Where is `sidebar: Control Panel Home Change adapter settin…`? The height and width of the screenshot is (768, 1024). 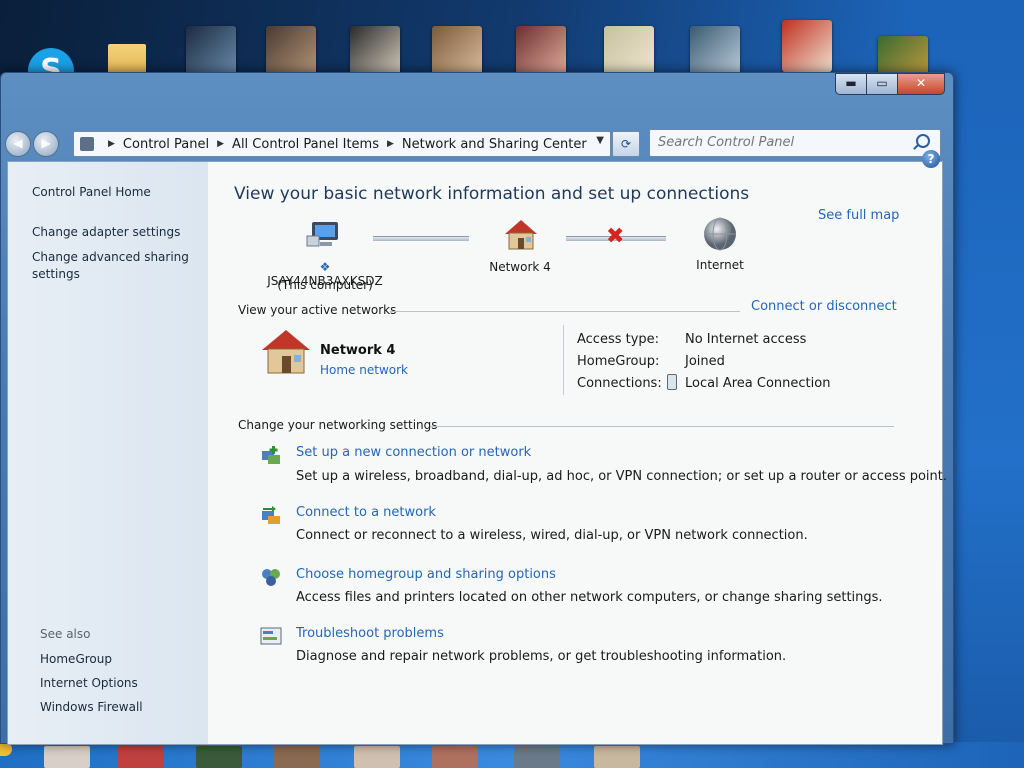
sidebar: Control Panel Home Change adapter settin… is located at coordinates (108, 453).